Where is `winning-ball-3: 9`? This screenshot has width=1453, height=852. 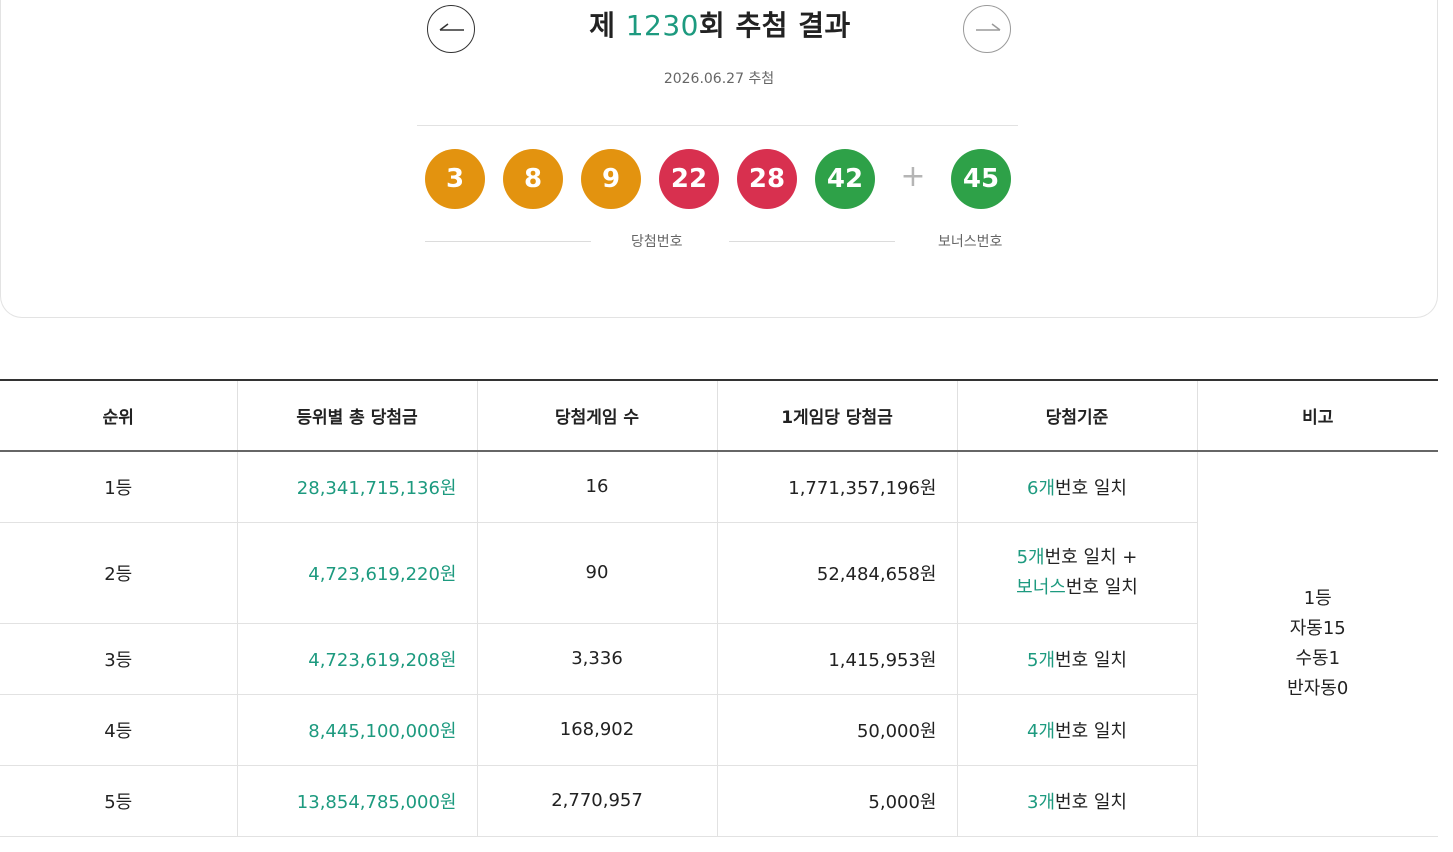 winning-ball-3: 9 is located at coordinates (611, 179).